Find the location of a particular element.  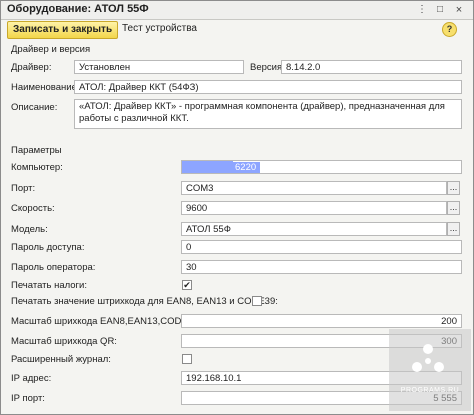

version-field: 8.14.2.0 is located at coordinates (371, 67).